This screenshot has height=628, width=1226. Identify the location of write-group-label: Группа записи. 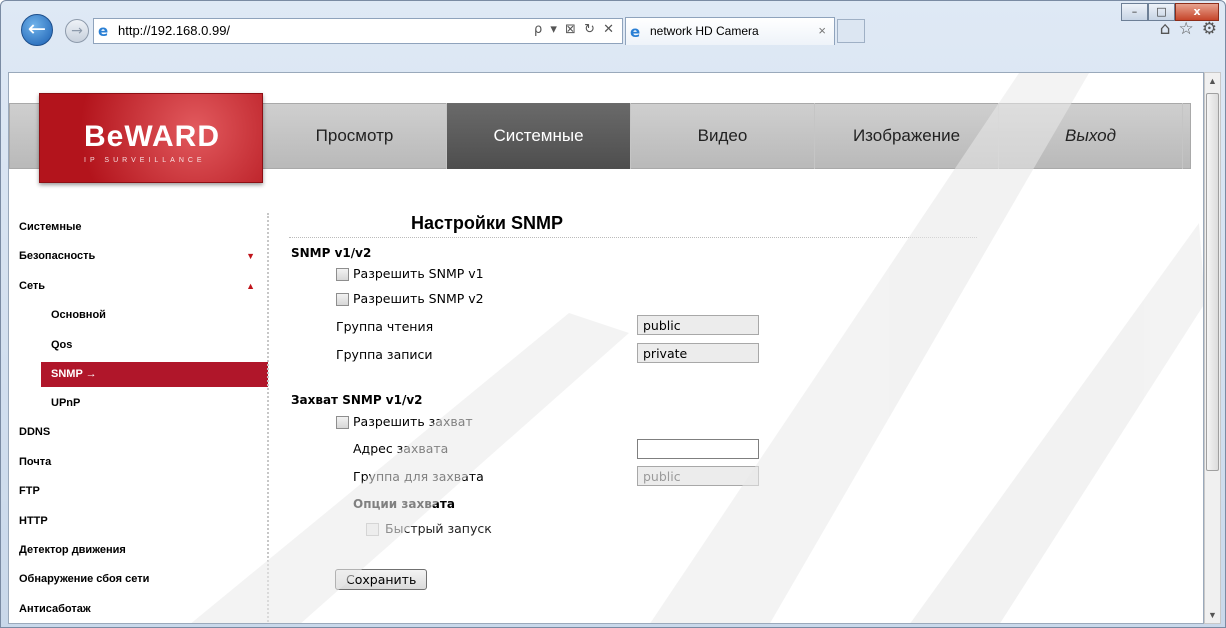
(384, 354).